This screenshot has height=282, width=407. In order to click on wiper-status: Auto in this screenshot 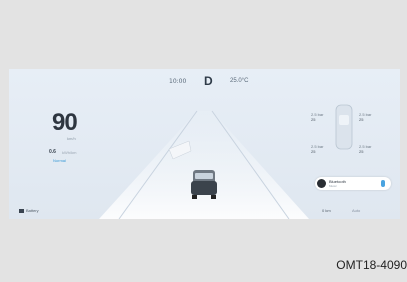, I will do `click(356, 210)`.